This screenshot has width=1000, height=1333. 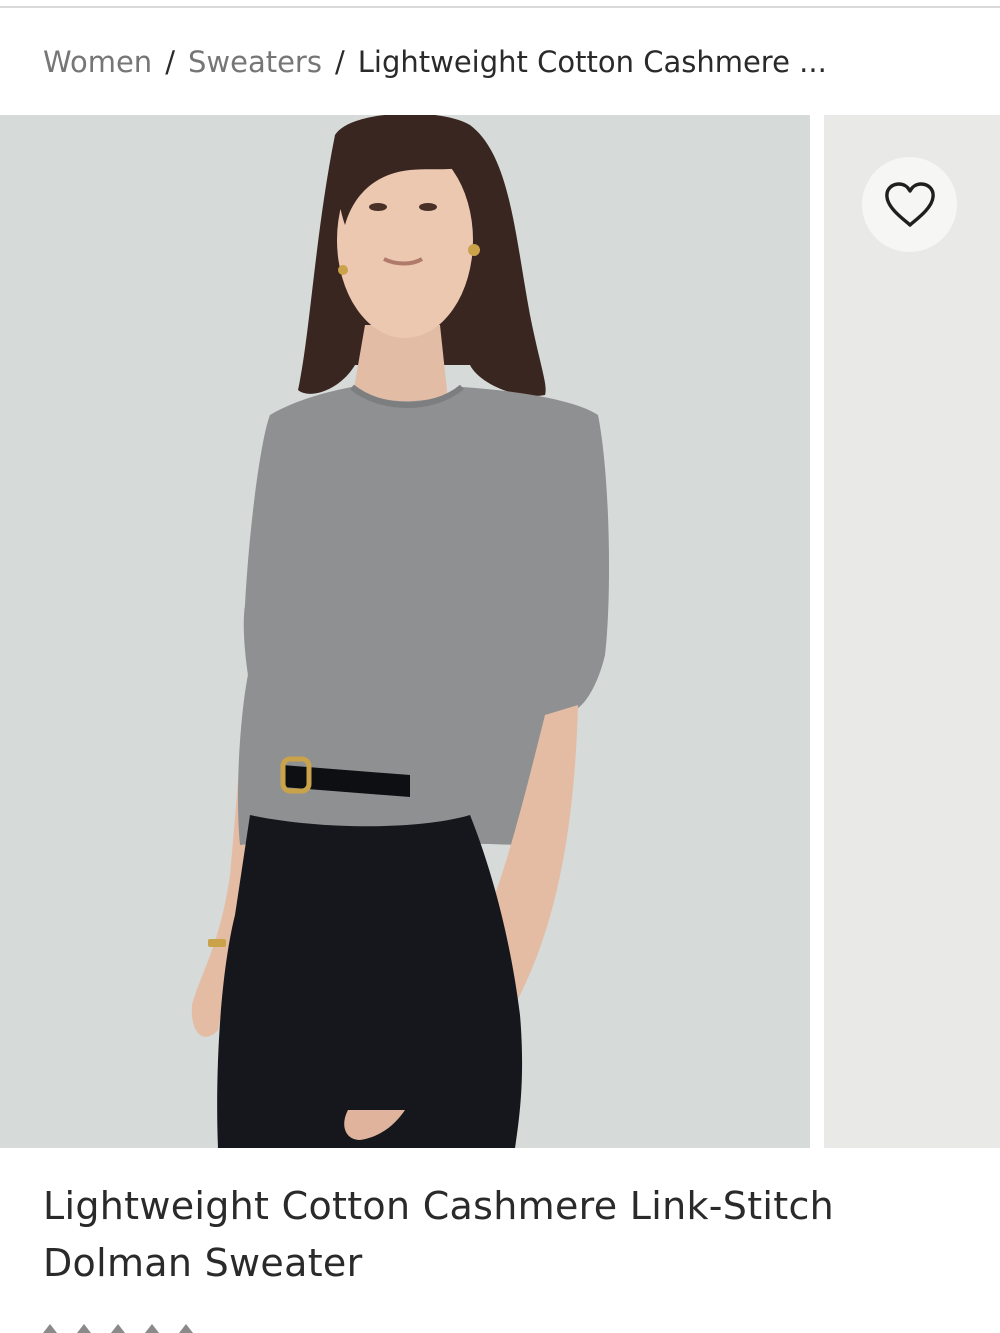 What do you see at coordinates (97, 62) in the screenshot?
I see `breadcrumb-link-women: Women` at bounding box center [97, 62].